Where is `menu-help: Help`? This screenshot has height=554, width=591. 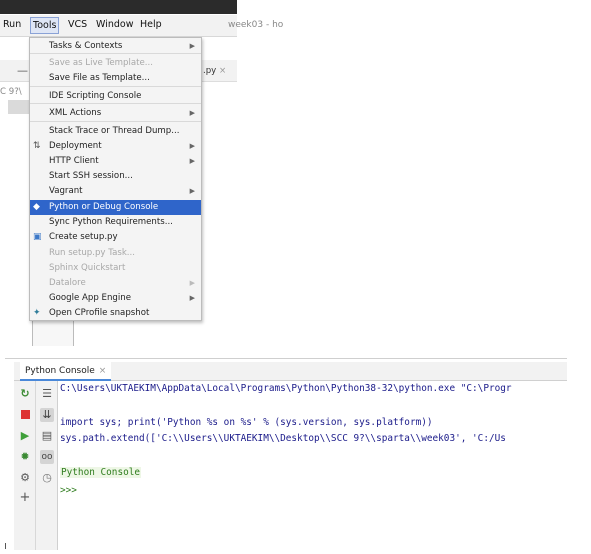
menu-help: Help is located at coordinates (151, 24).